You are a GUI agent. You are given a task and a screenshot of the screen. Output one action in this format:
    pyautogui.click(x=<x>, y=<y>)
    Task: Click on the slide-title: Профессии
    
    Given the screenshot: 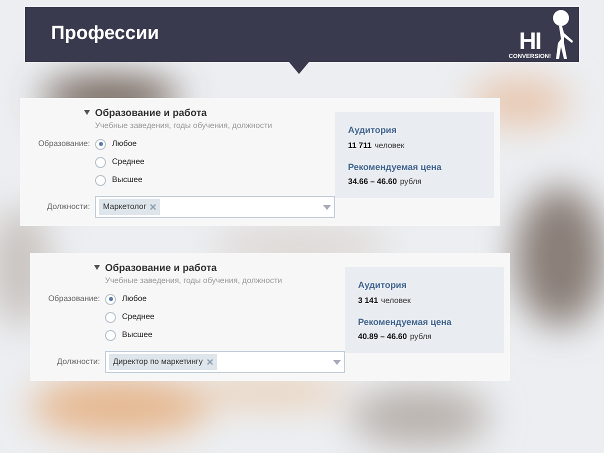 What is the action you would take?
    pyautogui.click(x=105, y=34)
    